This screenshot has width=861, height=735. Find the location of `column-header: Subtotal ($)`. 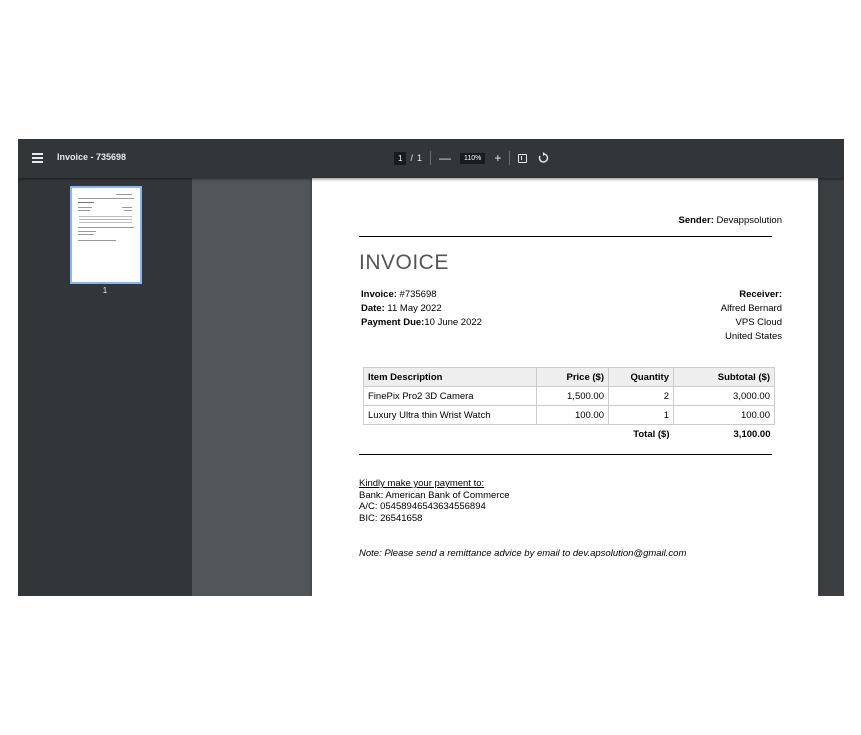

column-header: Subtotal ($) is located at coordinates (724, 377).